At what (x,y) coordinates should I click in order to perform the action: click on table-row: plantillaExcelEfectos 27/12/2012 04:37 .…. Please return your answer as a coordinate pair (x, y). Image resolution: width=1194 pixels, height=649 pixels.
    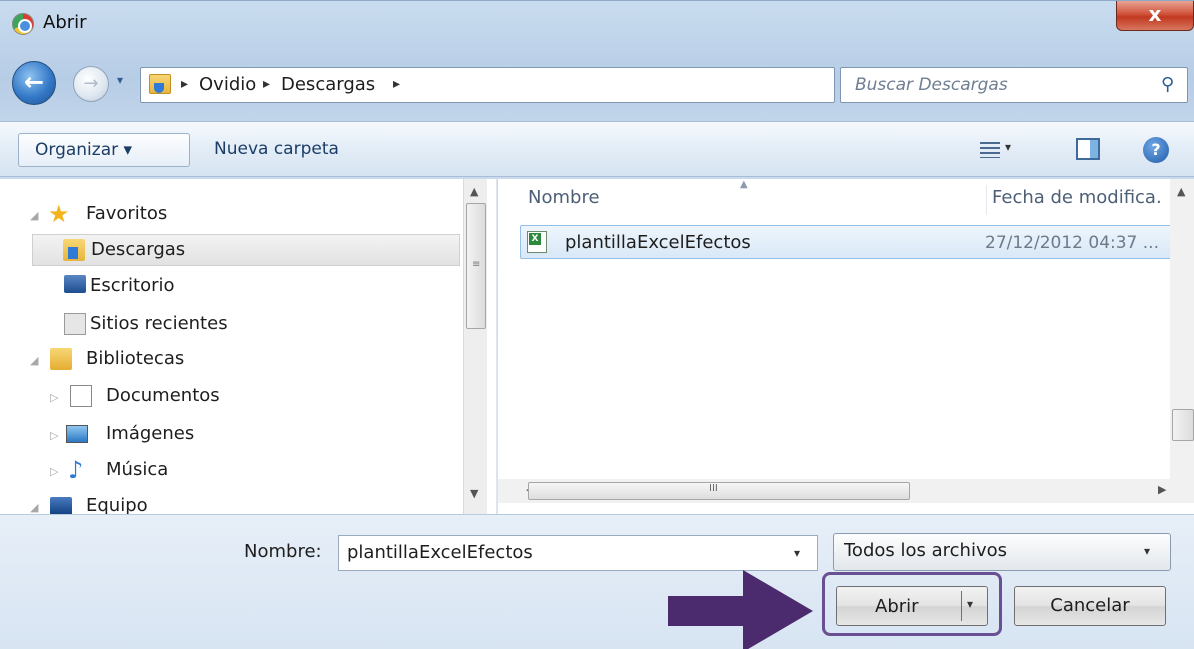
    Looking at the image, I should click on (847, 242).